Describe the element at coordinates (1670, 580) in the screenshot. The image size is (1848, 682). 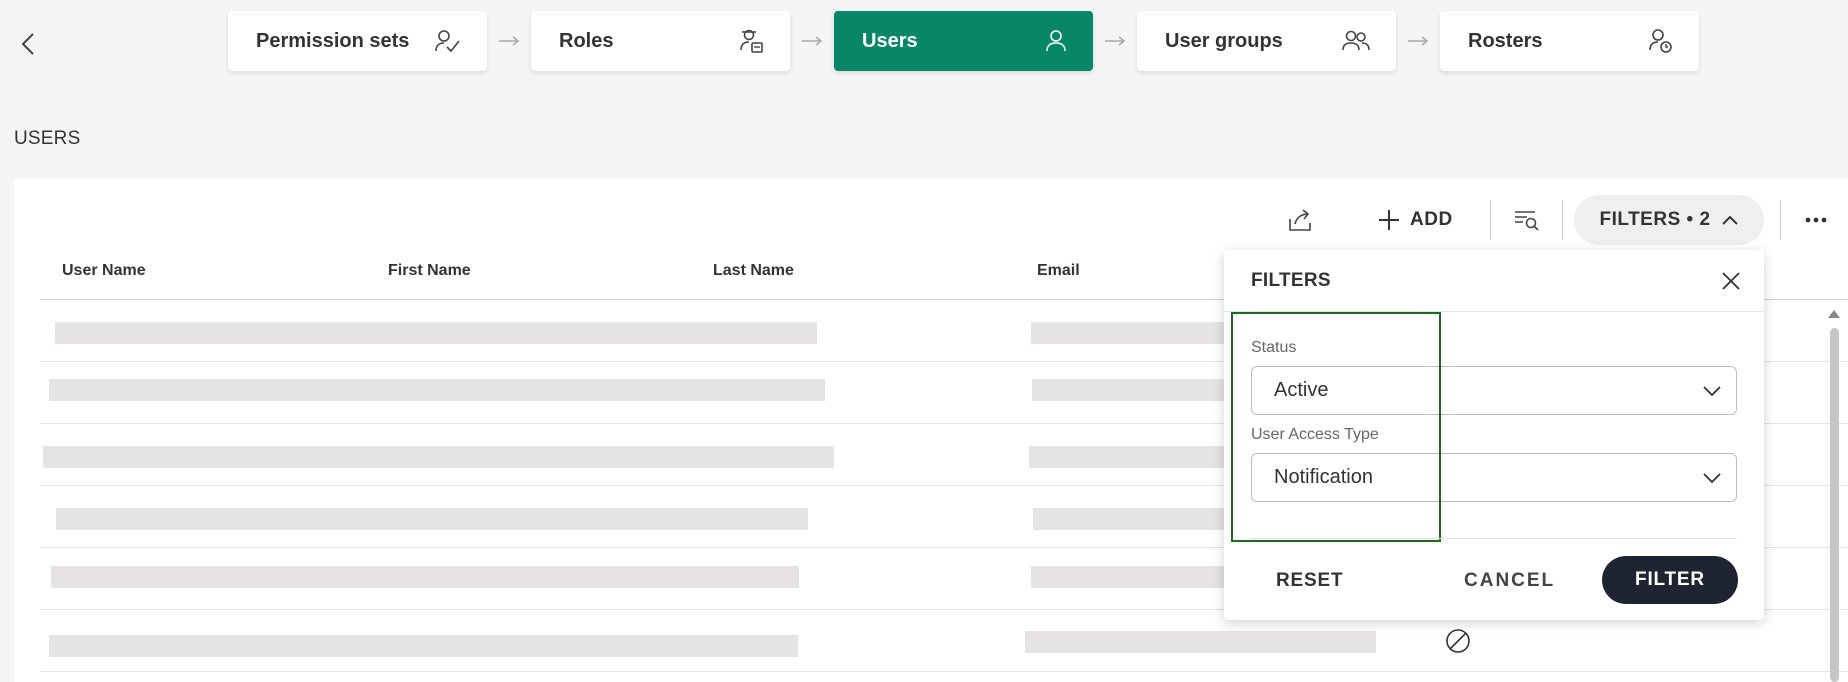
I see `apply-filter-button: FILTER` at that location.